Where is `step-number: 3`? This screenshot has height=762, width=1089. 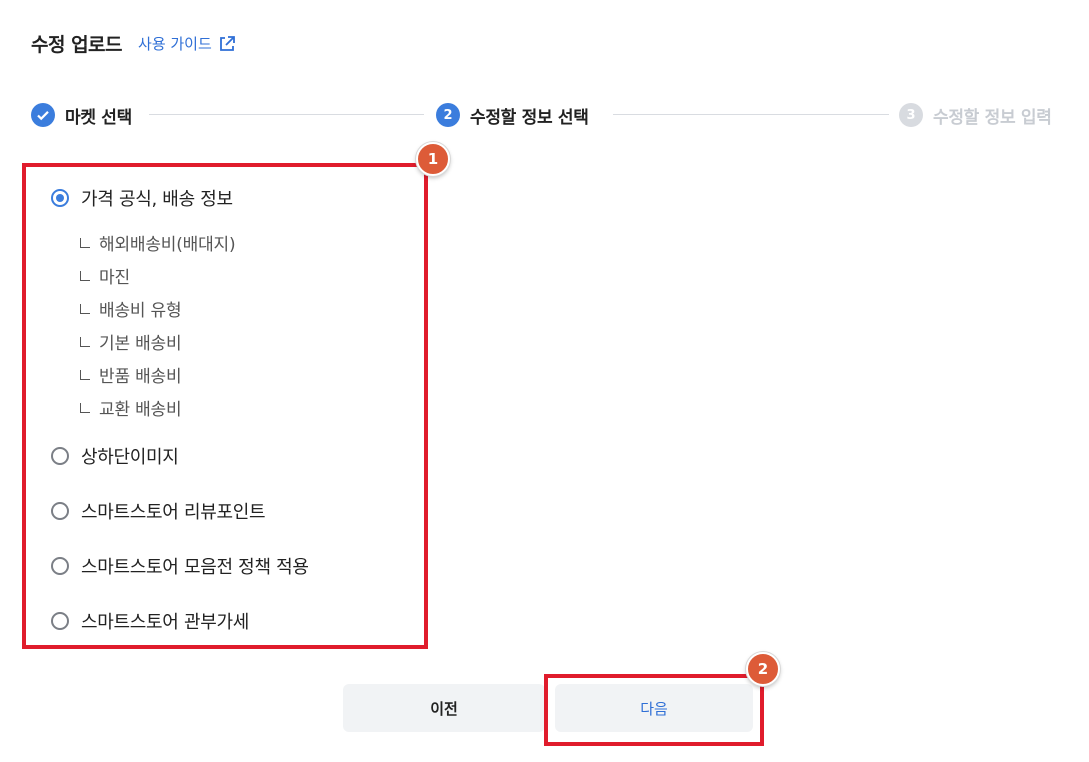
step-number: 3 is located at coordinates (911, 115).